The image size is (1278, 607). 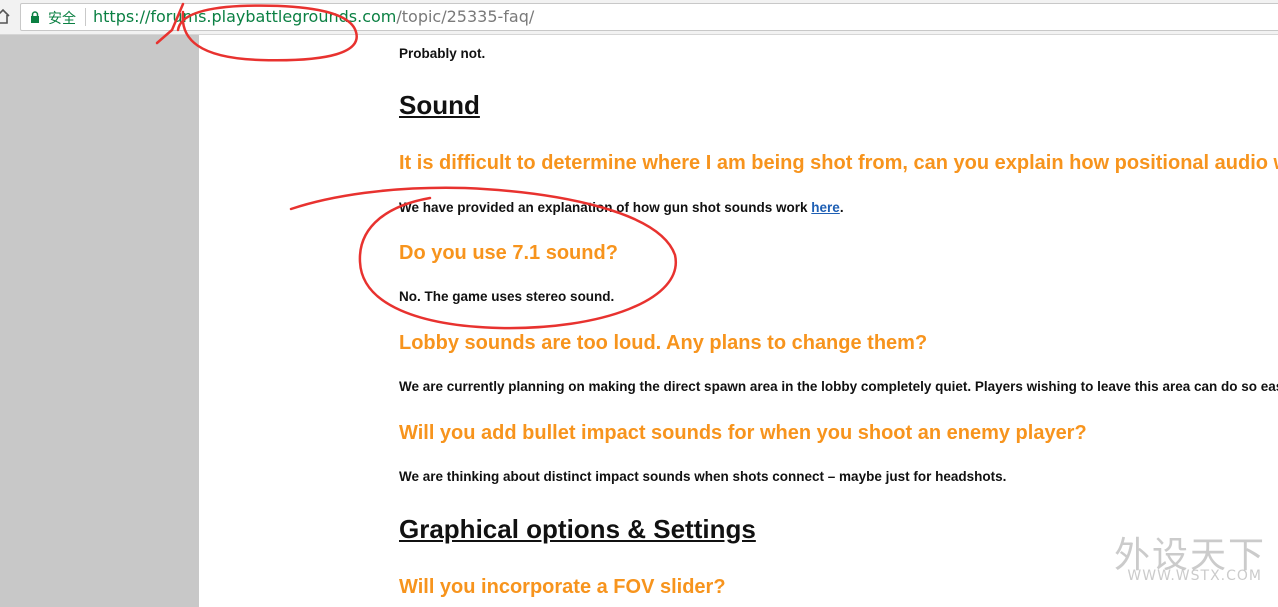 I want to click on answer-period: ., so click(x=841, y=207).